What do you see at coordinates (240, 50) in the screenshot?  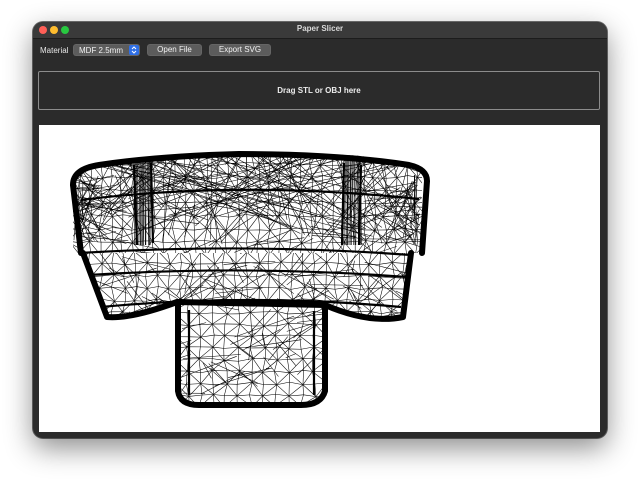 I see `export-svg-button: Export SVG` at bounding box center [240, 50].